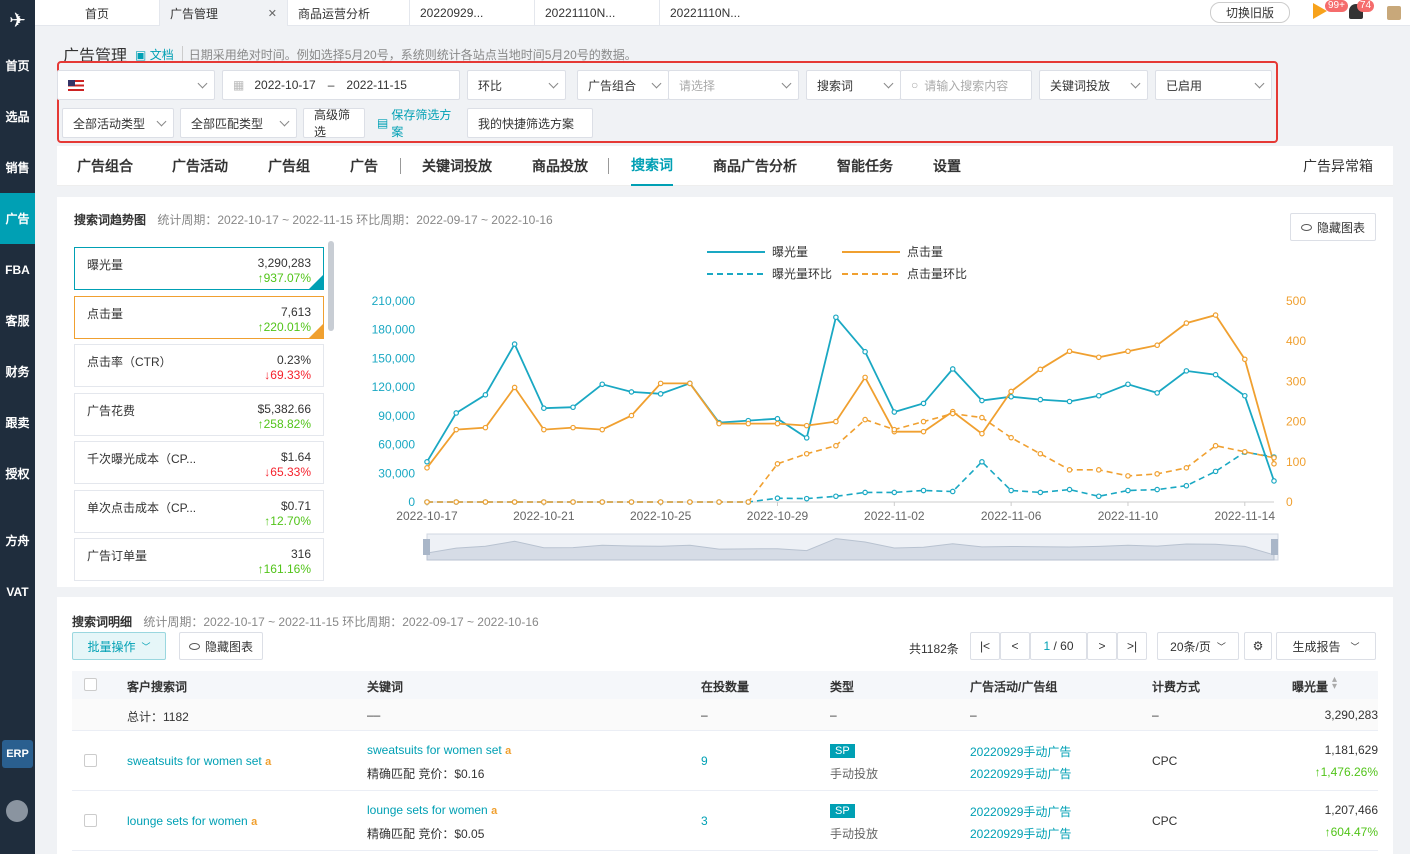 The width and height of the screenshot is (1410, 854). Describe the element at coordinates (199, 462) in the screenshot. I see `metric-card: 千次曝光成本（CP... $1.64 ↓65.33%` at that location.